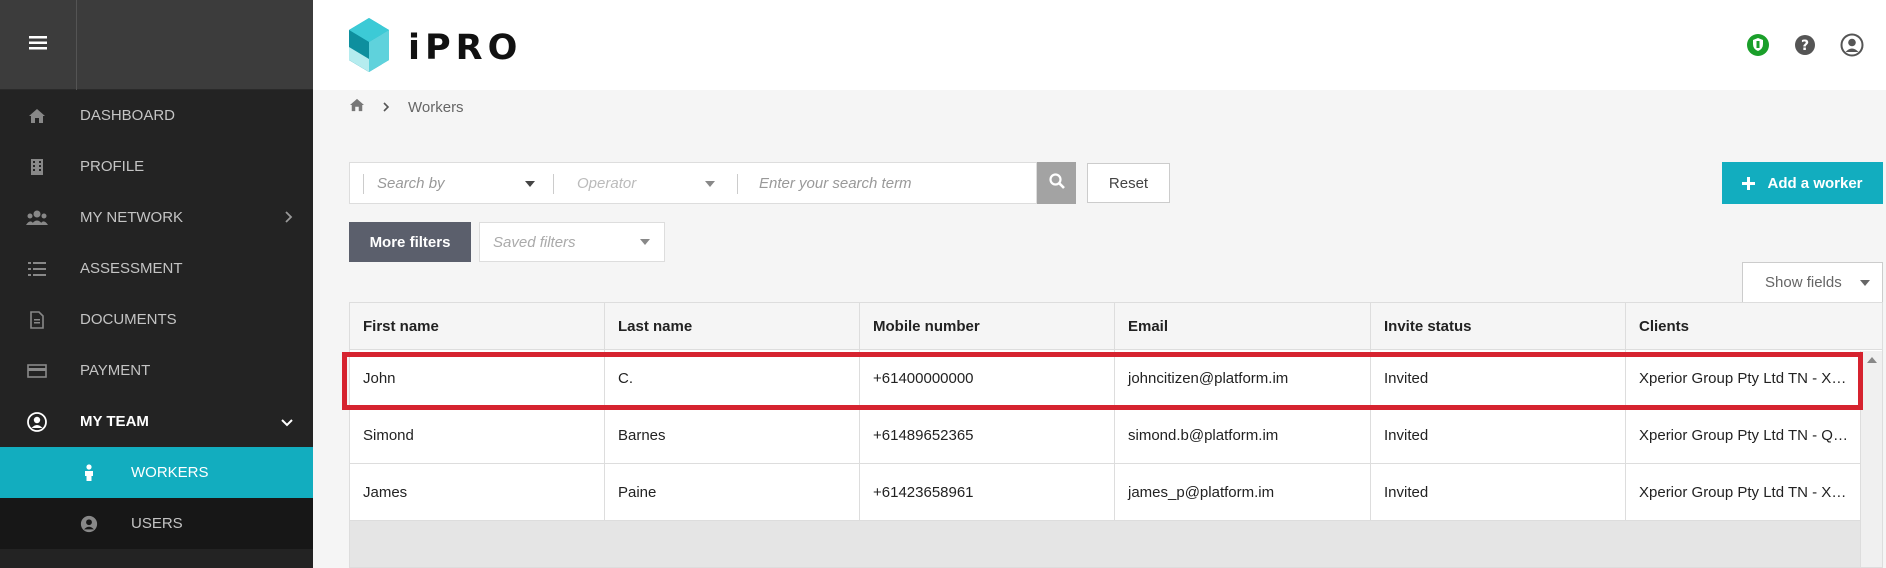 The image size is (1886, 568). I want to click on sidebar-item-label: MY NETWORK, so click(132, 217).